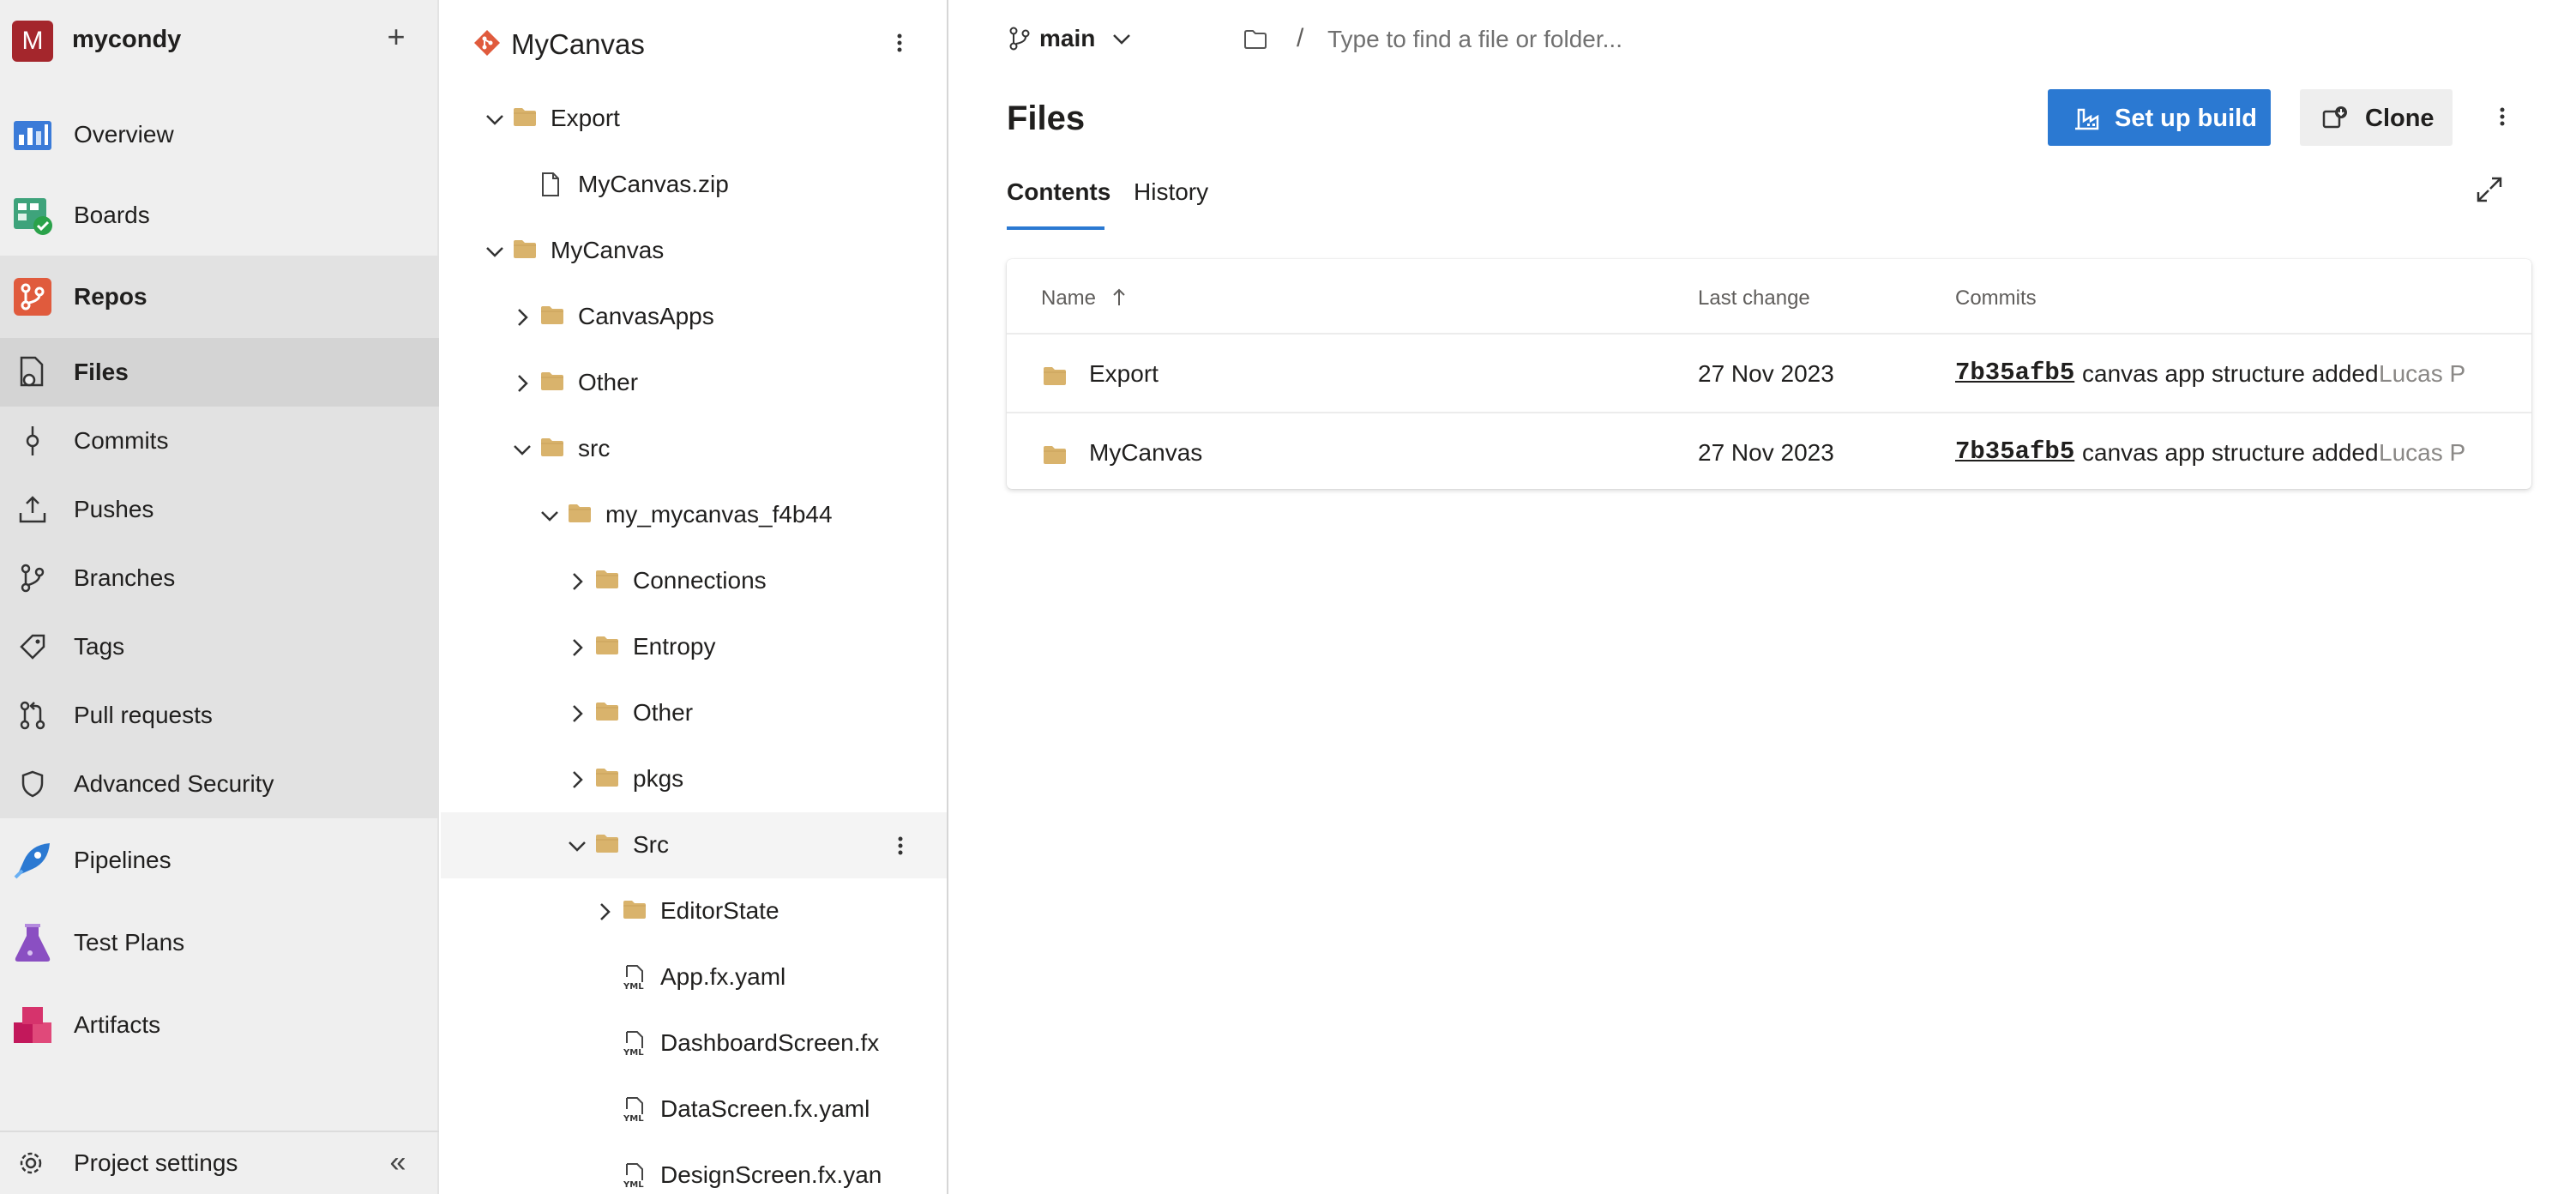 This screenshot has height=1194, width=2576. What do you see at coordinates (1996, 298) in the screenshot?
I see `column-header-commits: Commits` at bounding box center [1996, 298].